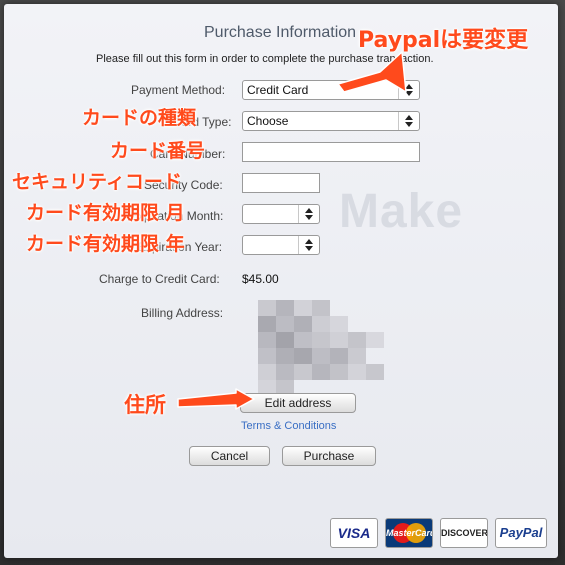 The image size is (565, 565). Describe the element at coordinates (158, 151) in the screenshot. I see `annotation-card-number: カード番号` at that location.